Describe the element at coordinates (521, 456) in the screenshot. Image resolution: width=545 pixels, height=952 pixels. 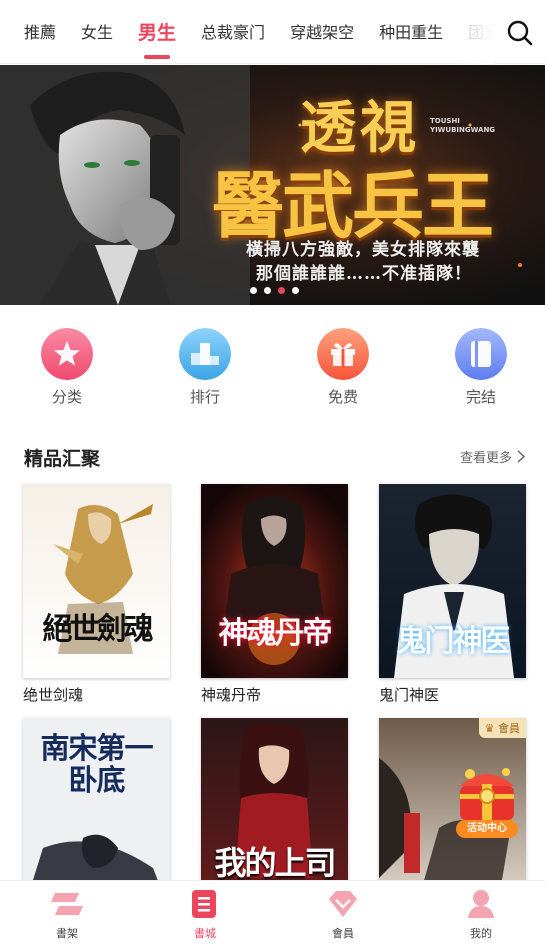
I see `chevron-right-icon` at that location.